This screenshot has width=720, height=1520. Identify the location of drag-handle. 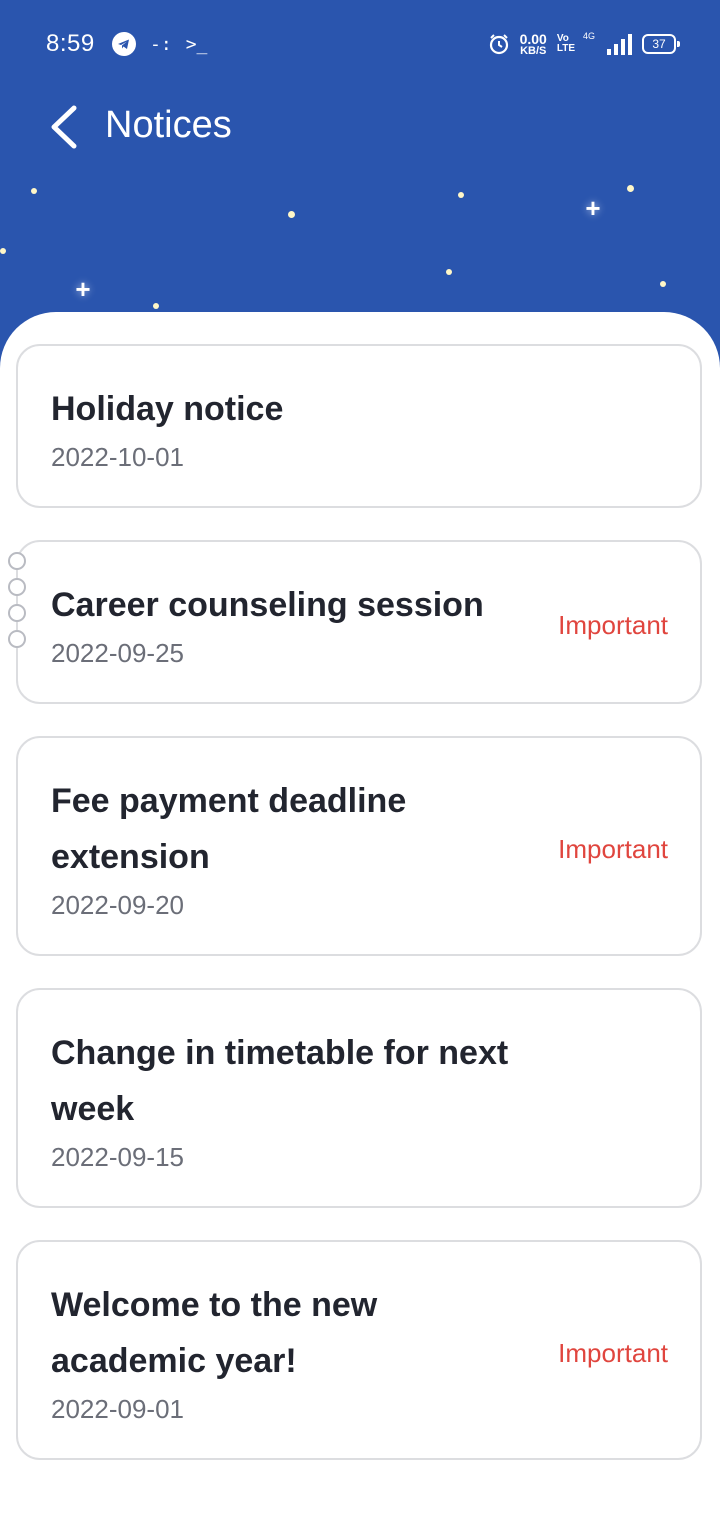
(17, 604).